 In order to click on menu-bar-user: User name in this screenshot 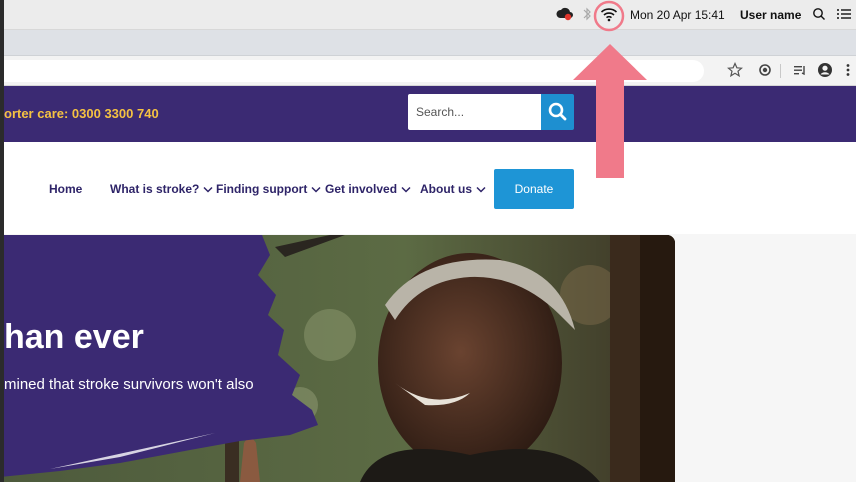, I will do `click(770, 15)`.